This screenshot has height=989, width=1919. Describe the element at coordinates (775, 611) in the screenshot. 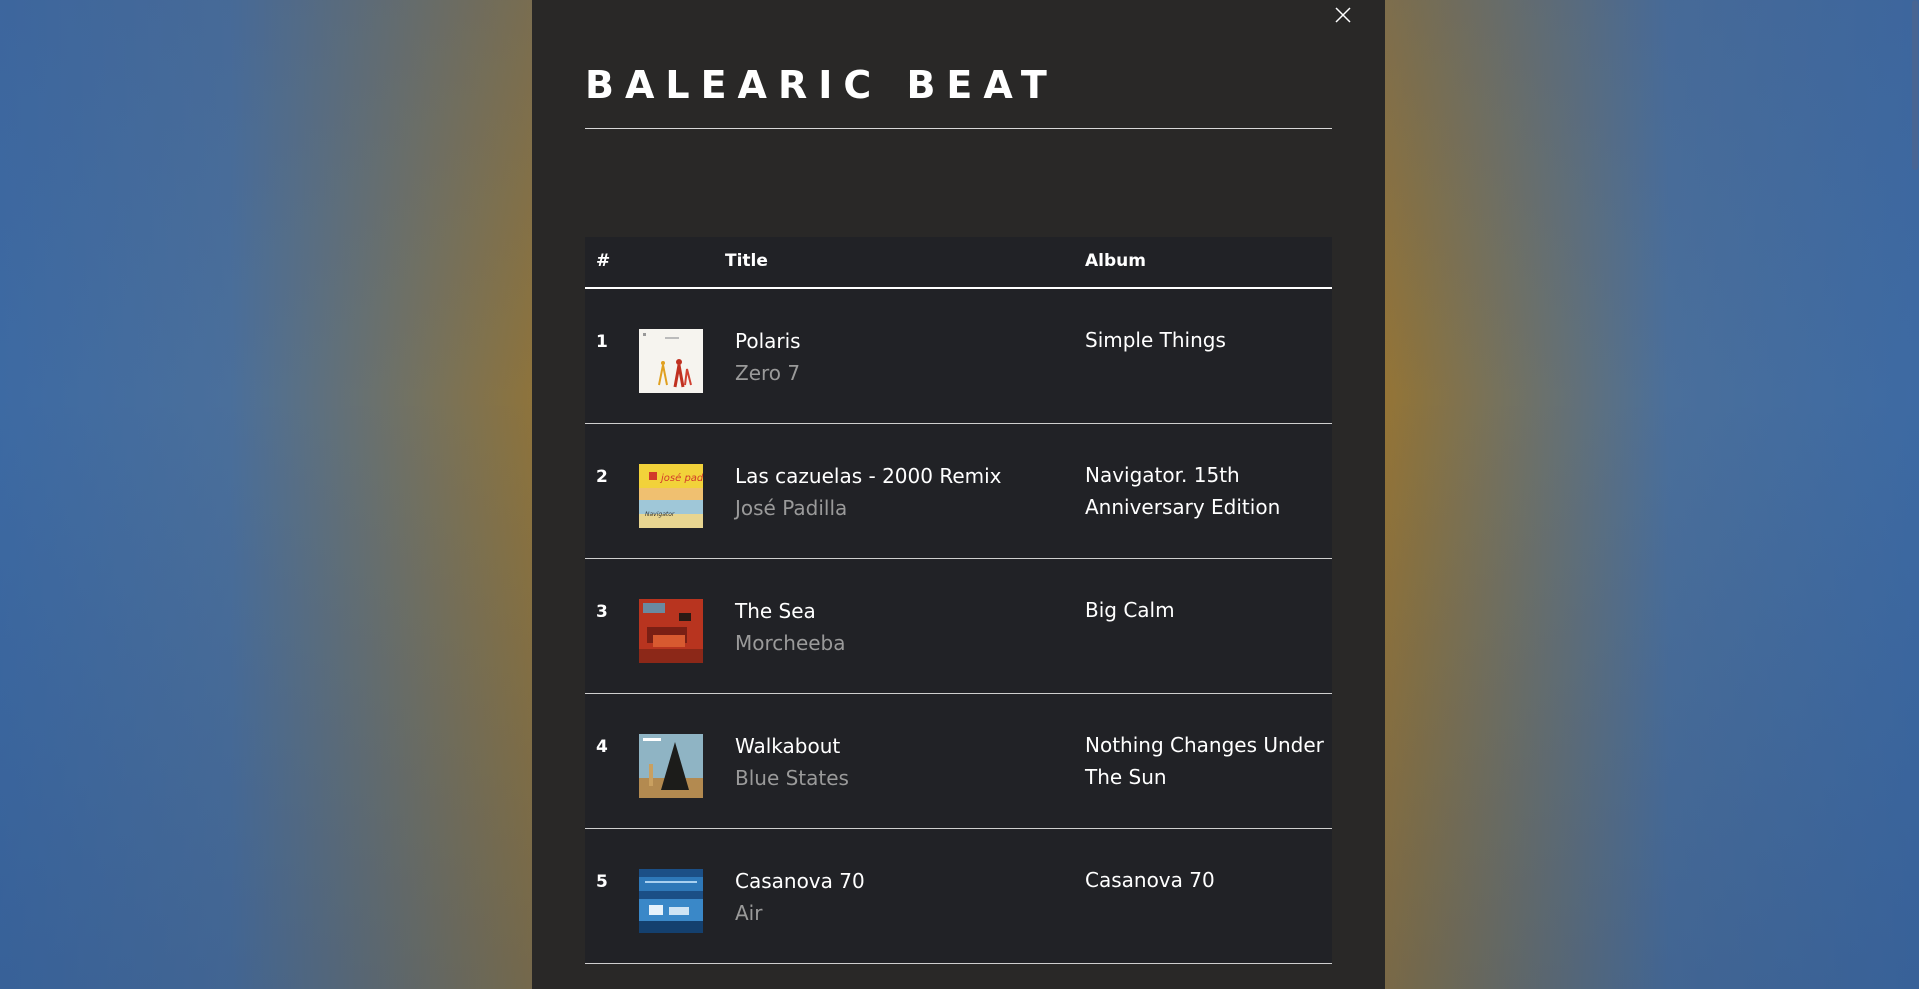

I see `track-title: The Sea` at that location.